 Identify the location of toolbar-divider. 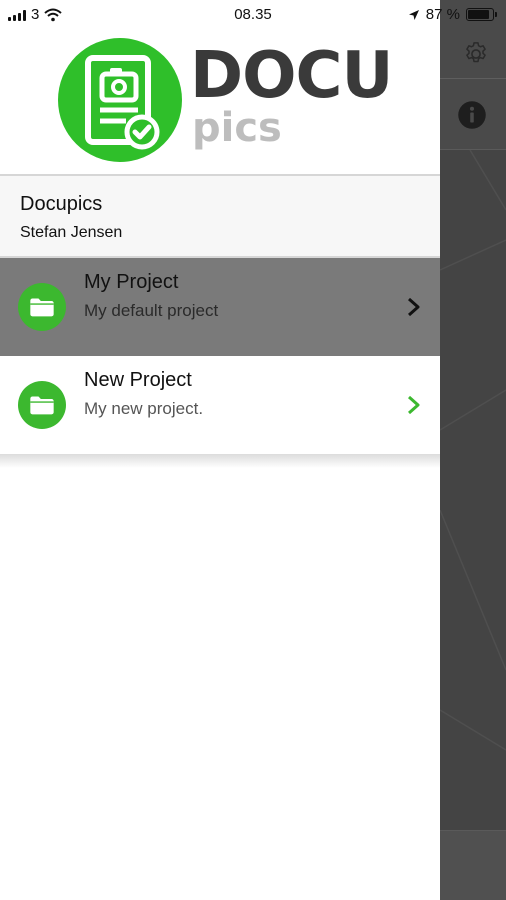
(473, 78).